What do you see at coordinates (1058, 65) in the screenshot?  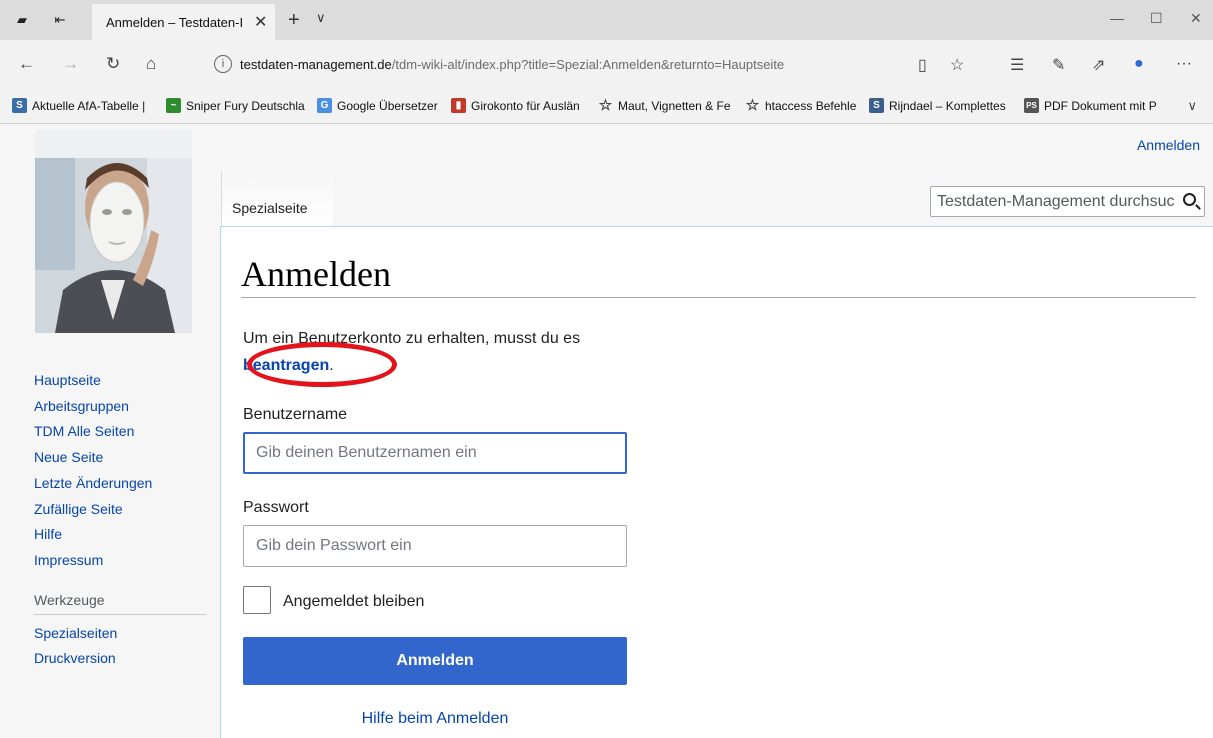 I see `pen-notes-icon: ✎` at bounding box center [1058, 65].